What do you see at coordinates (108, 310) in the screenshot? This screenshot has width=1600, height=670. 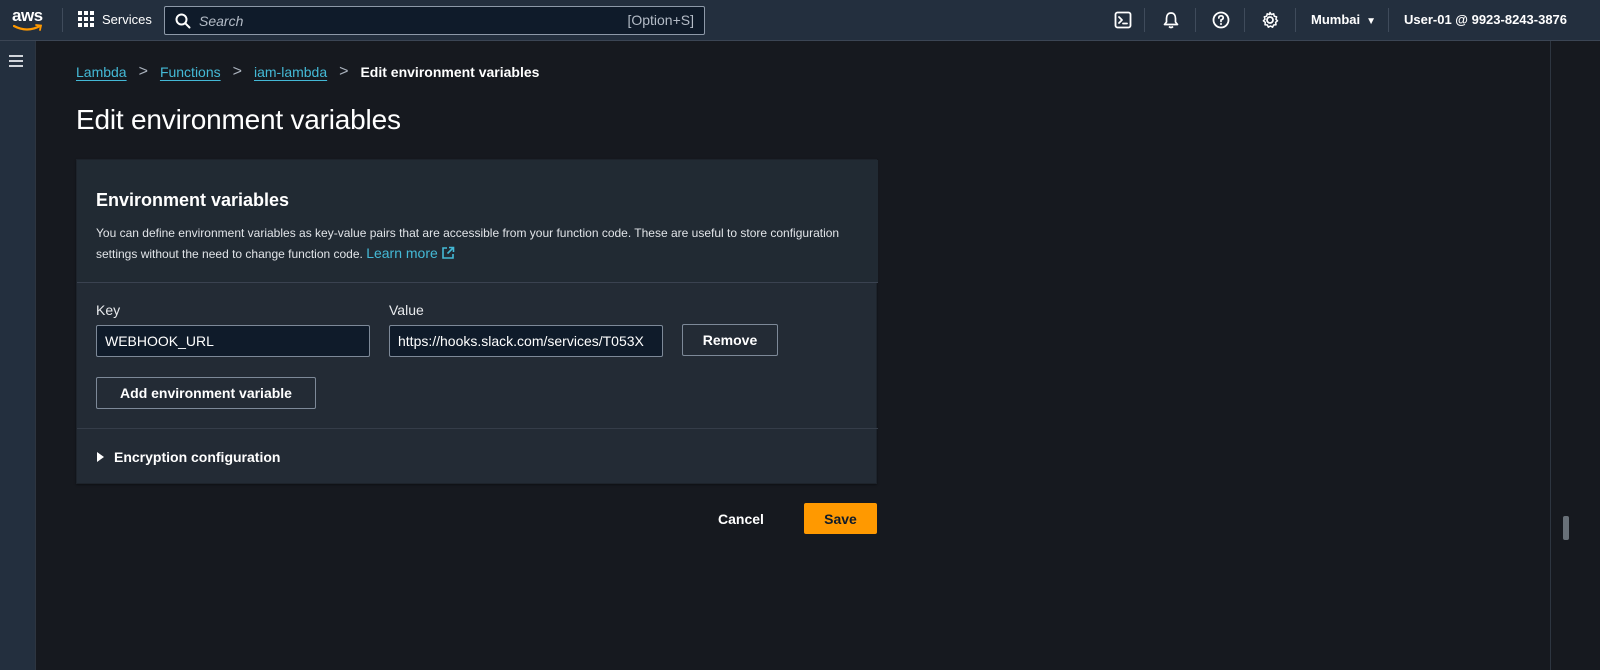 I see `key-column-label: Key` at bounding box center [108, 310].